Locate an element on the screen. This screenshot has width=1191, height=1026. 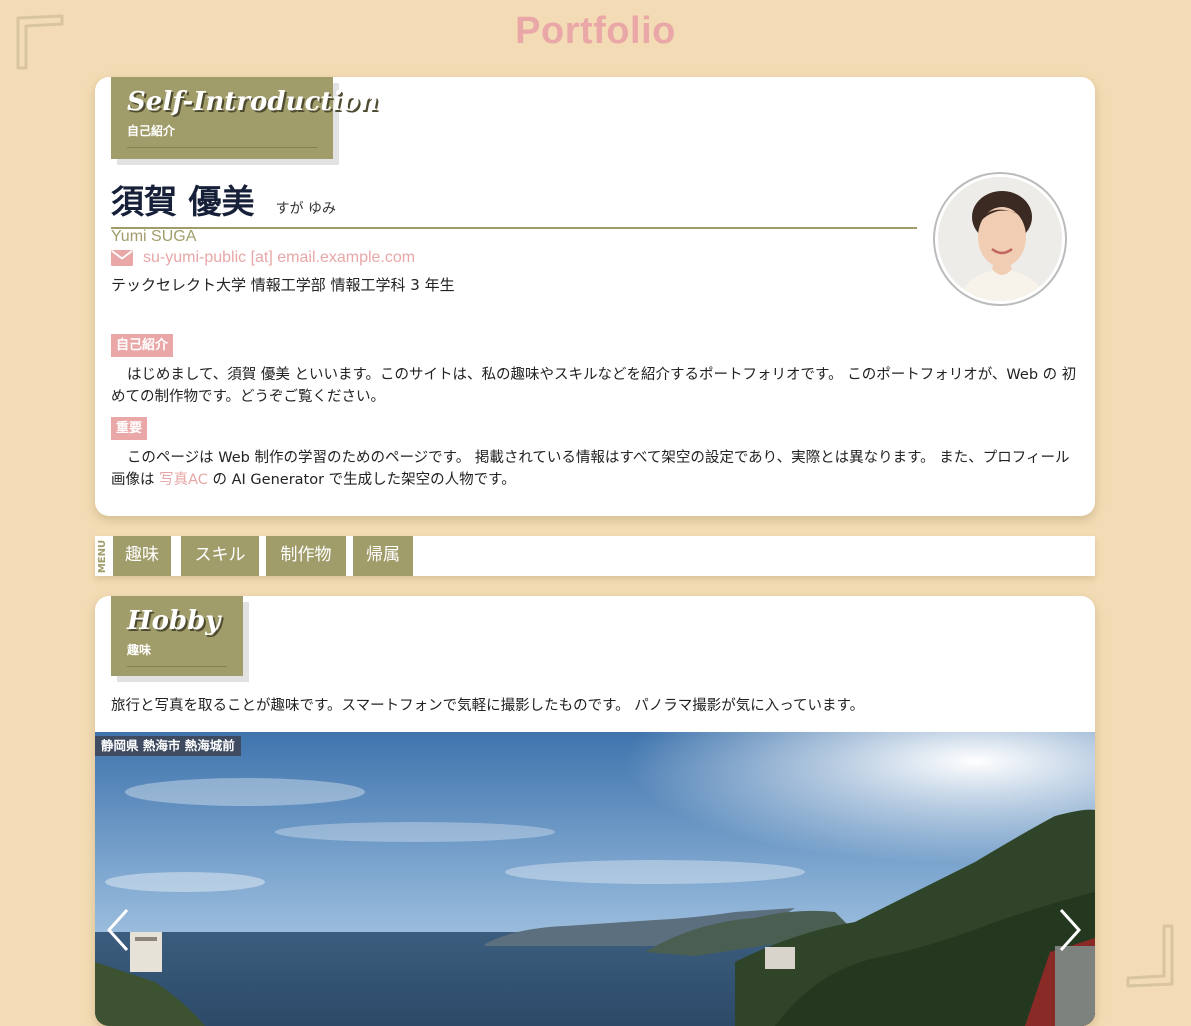
important-text-after: の AI Generator で生成した架空の人物です。 is located at coordinates (361, 480).